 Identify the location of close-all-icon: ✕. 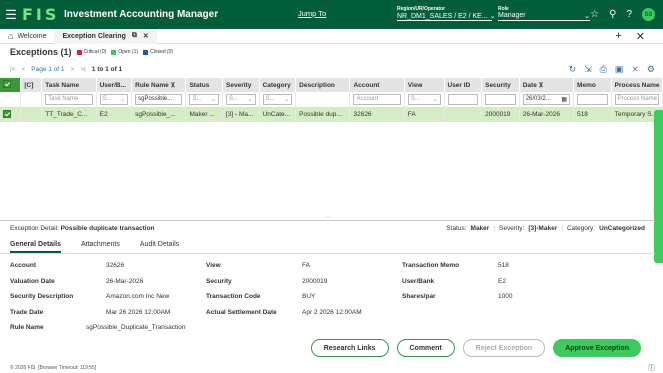
(640, 36).